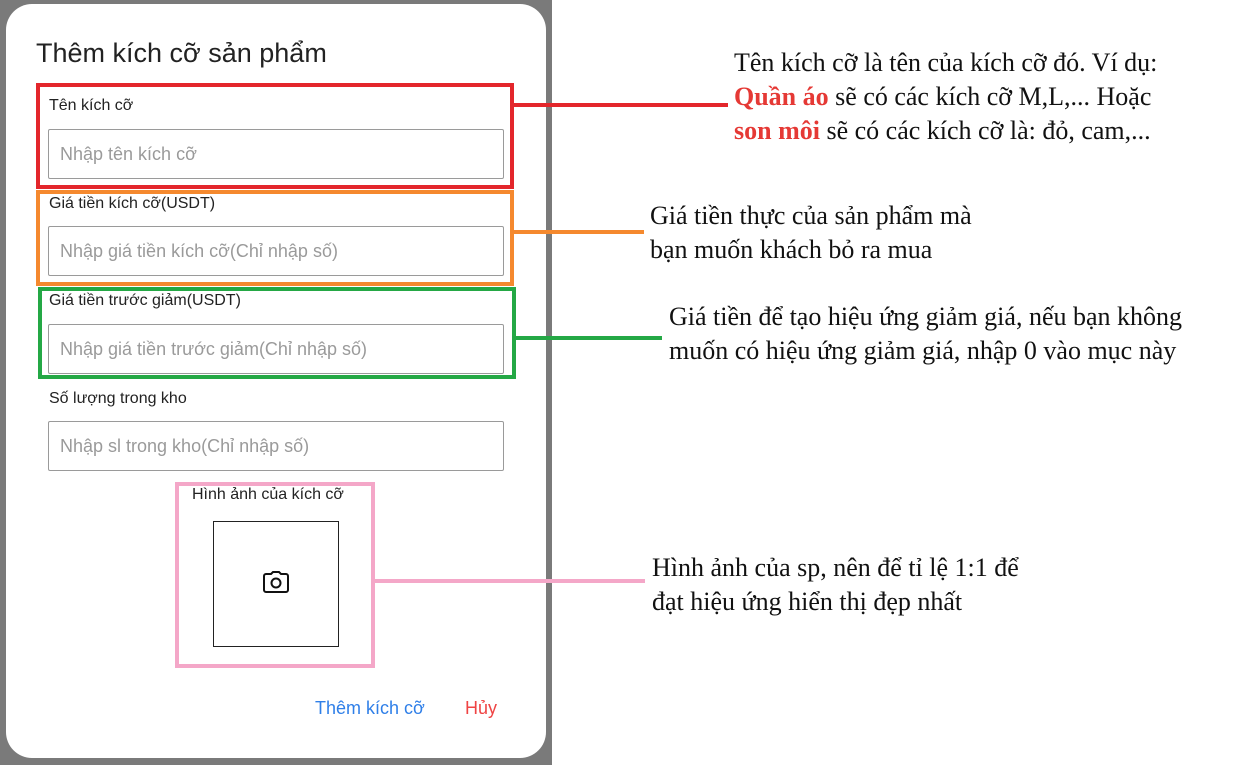  I want to click on size-price-note-line1: Giá tiền thực của sản phẩm mà, so click(811, 215).